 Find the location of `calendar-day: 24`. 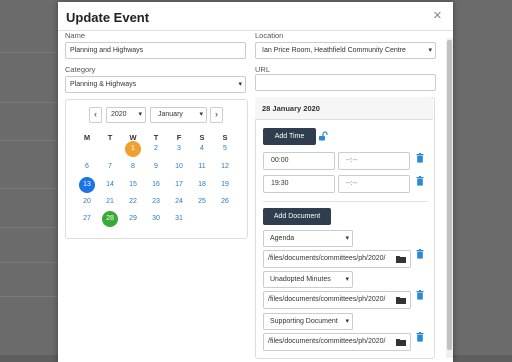

calendar-day: 24 is located at coordinates (179, 202).